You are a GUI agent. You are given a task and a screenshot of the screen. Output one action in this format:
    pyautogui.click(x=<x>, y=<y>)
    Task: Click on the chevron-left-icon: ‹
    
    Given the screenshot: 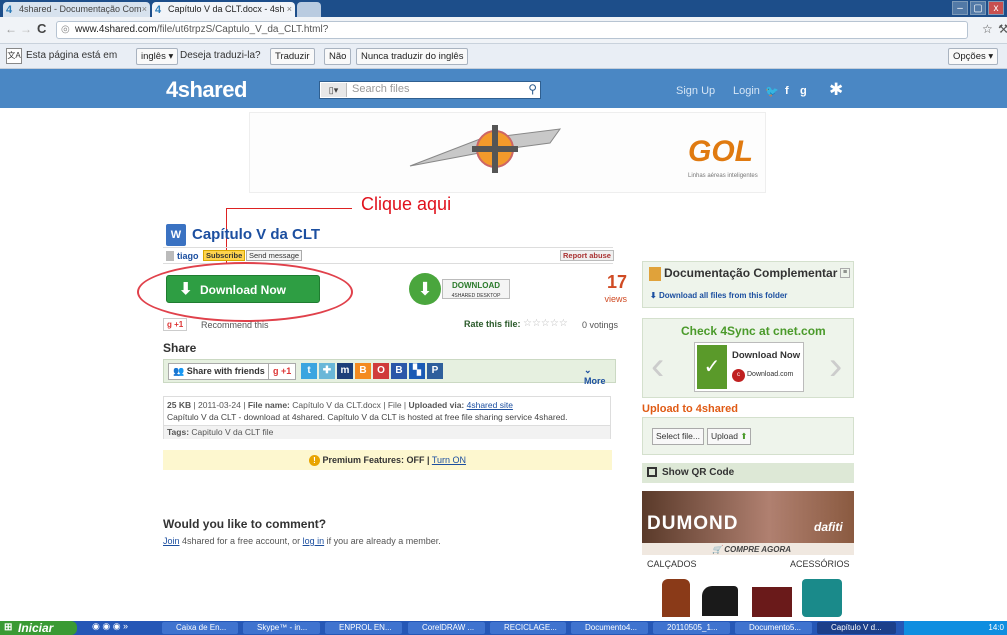 What is the action you would take?
    pyautogui.click(x=658, y=366)
    